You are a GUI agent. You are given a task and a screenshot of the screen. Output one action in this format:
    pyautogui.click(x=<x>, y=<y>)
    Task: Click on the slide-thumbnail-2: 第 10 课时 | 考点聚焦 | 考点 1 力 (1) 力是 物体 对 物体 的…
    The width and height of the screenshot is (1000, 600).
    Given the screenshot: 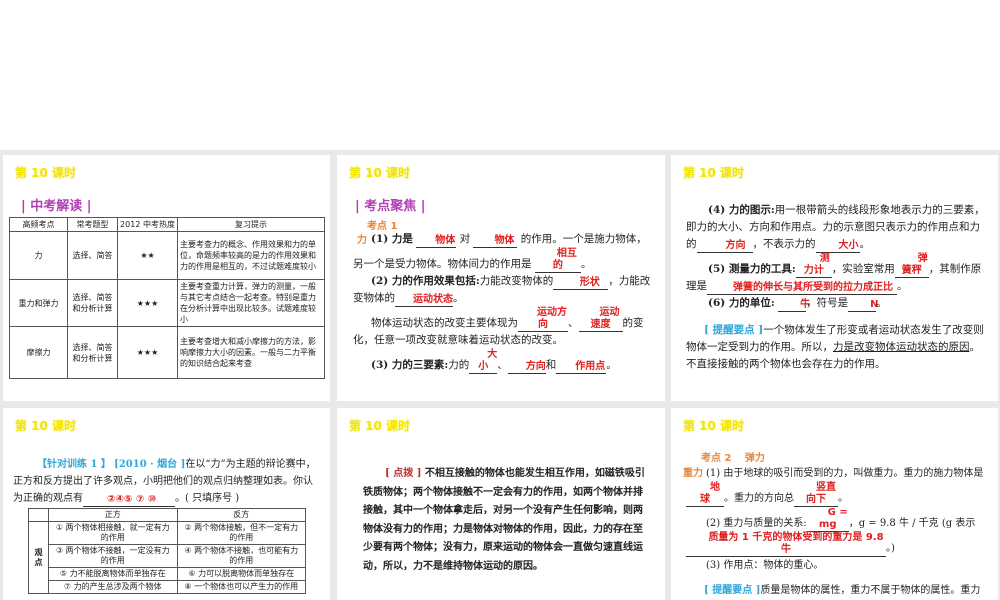 What is the action you would take?
    pyautogui.click(x=501, y=278)
    